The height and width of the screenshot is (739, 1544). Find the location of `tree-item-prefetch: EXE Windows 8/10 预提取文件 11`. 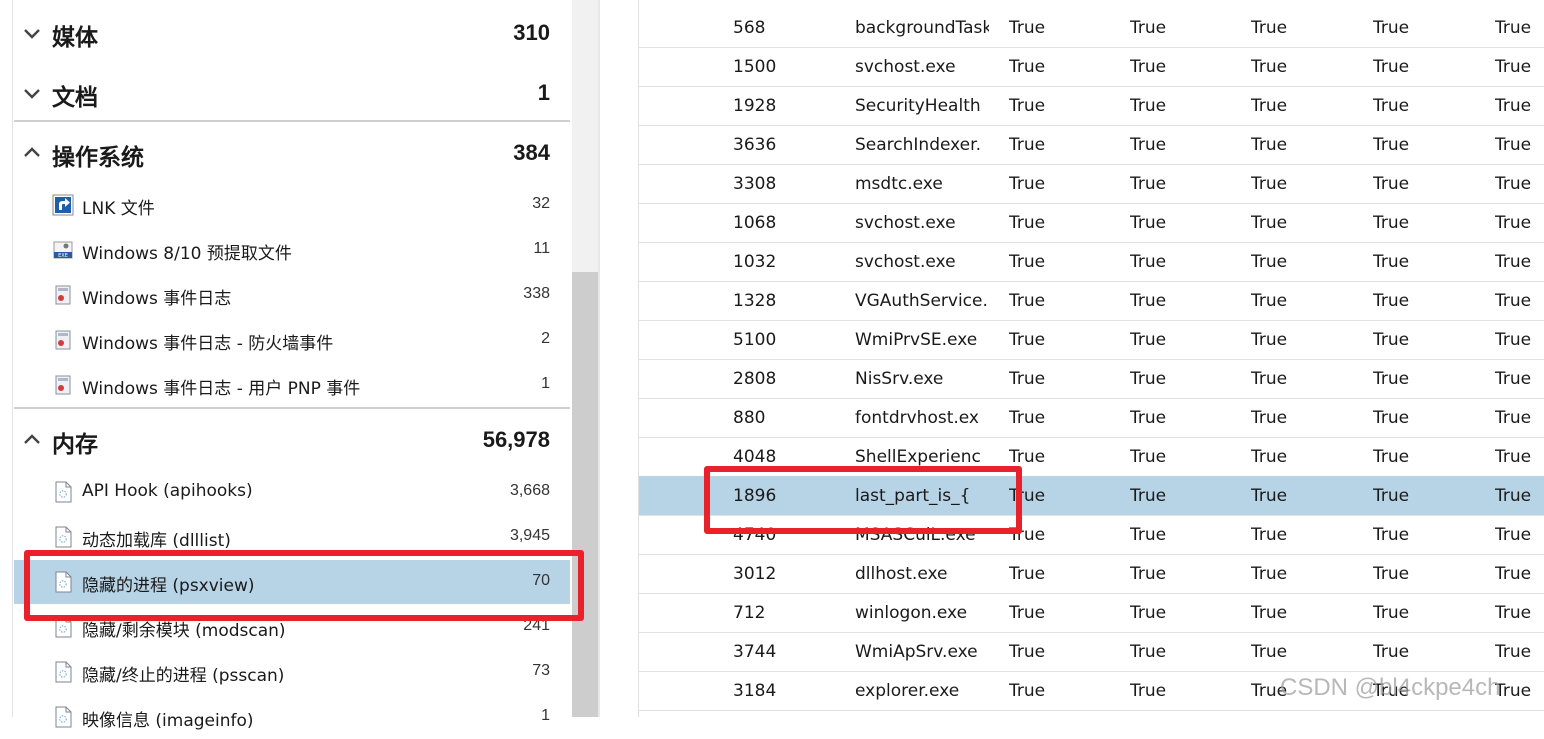

tree-item-prefetch: EXE Windows 8/10 预提取文件 11 is located at coordinates (292, 250).